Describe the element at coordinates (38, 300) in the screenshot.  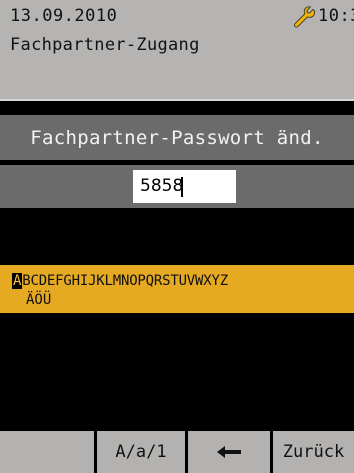
I see `character-row-2: ÄÖÜ` at that location.